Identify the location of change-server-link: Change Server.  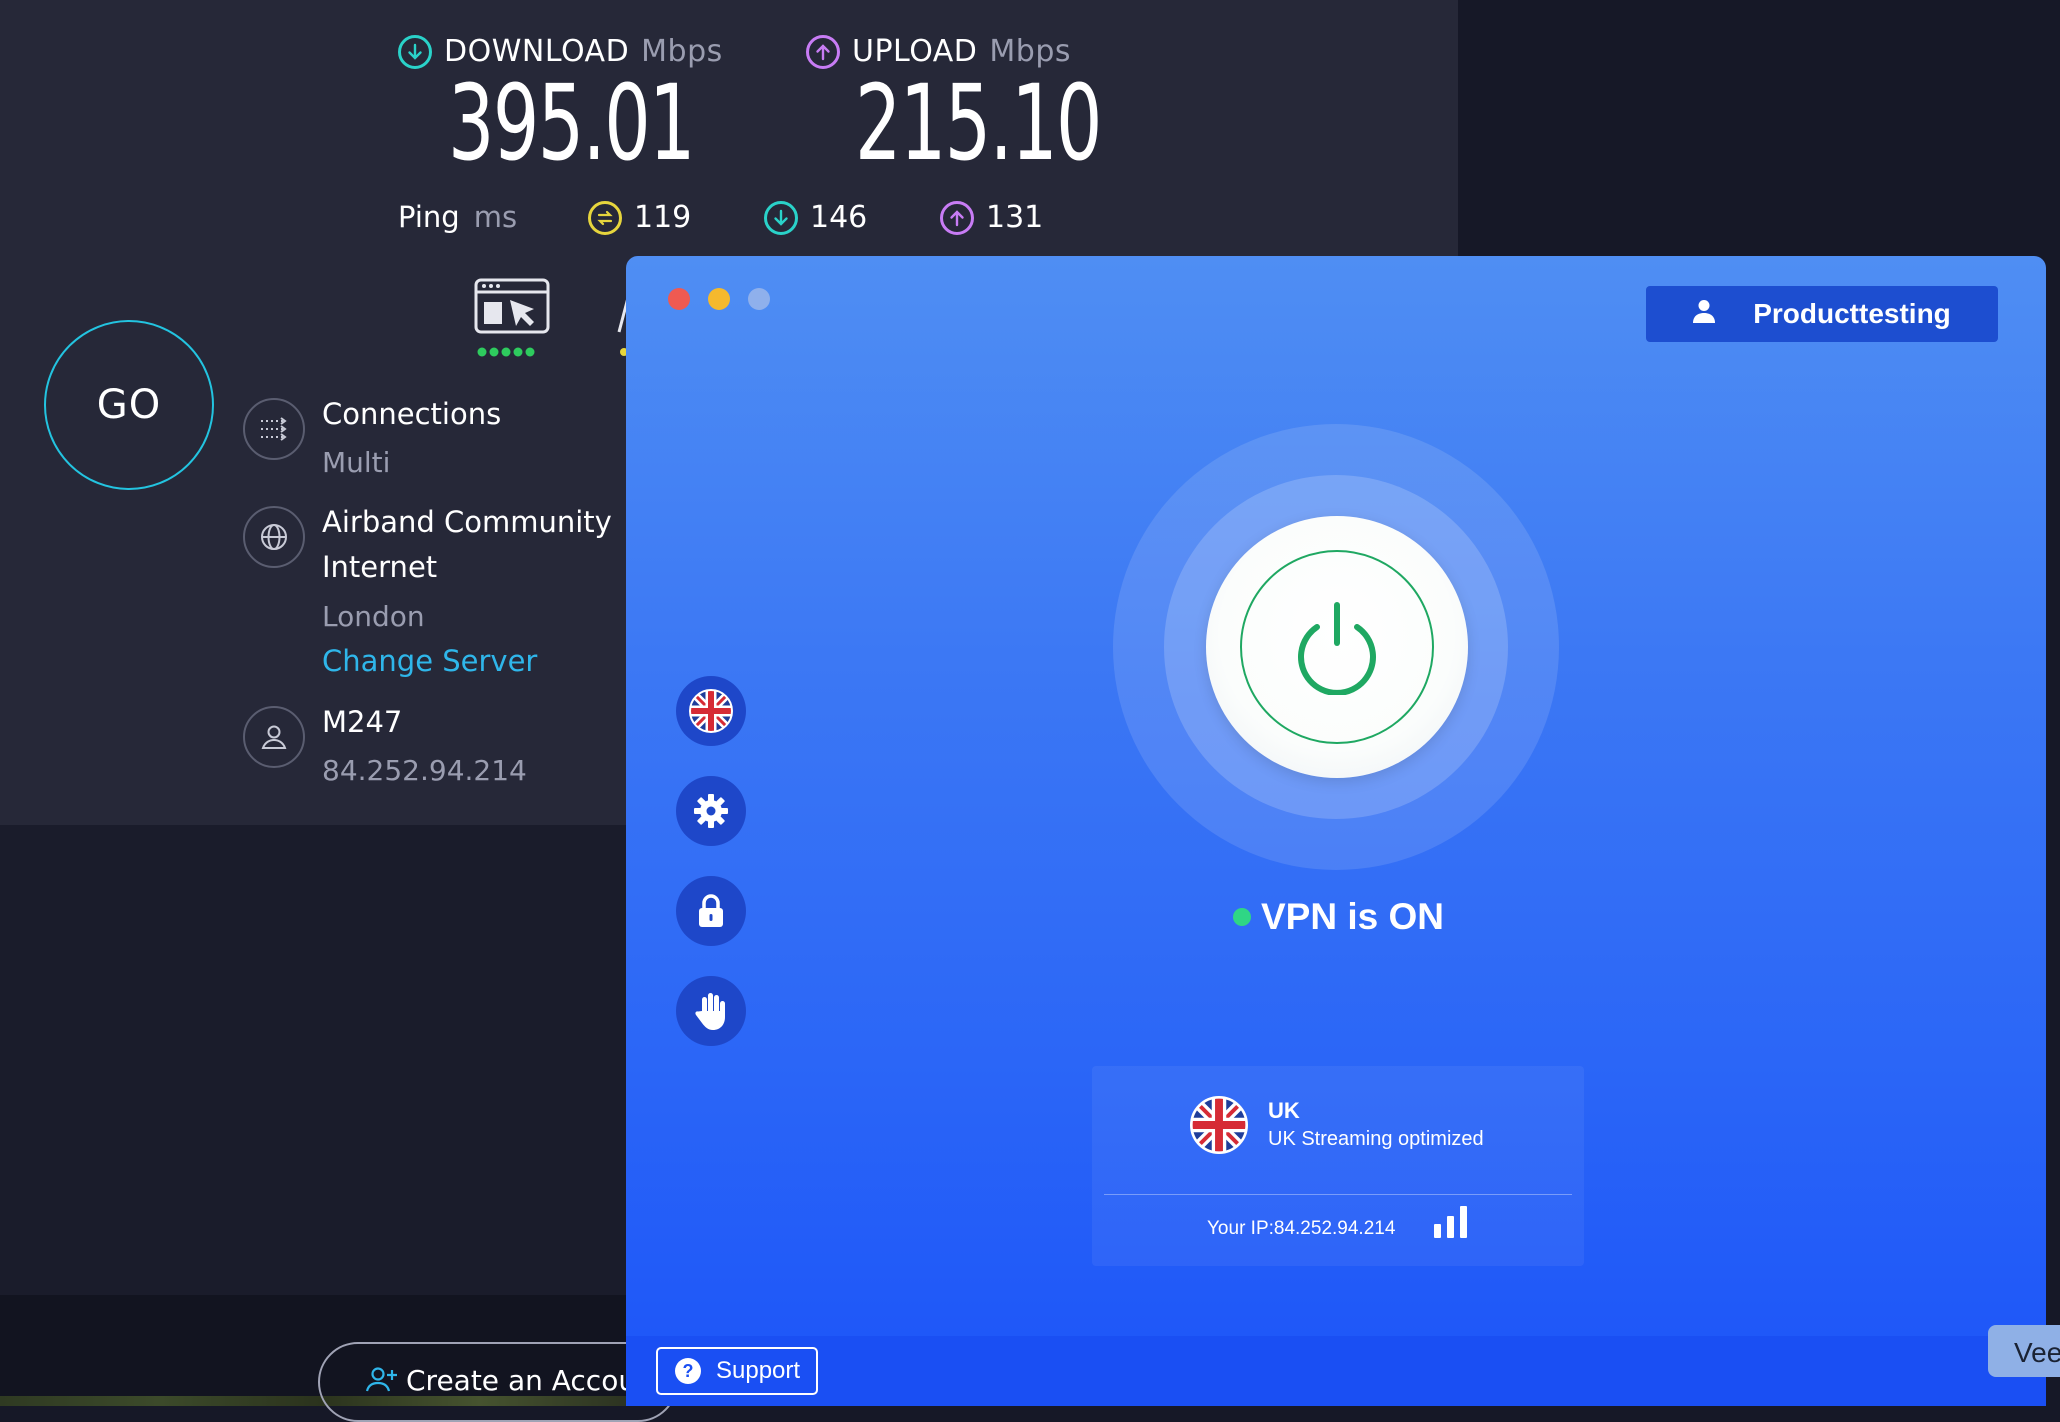
(429, 661).